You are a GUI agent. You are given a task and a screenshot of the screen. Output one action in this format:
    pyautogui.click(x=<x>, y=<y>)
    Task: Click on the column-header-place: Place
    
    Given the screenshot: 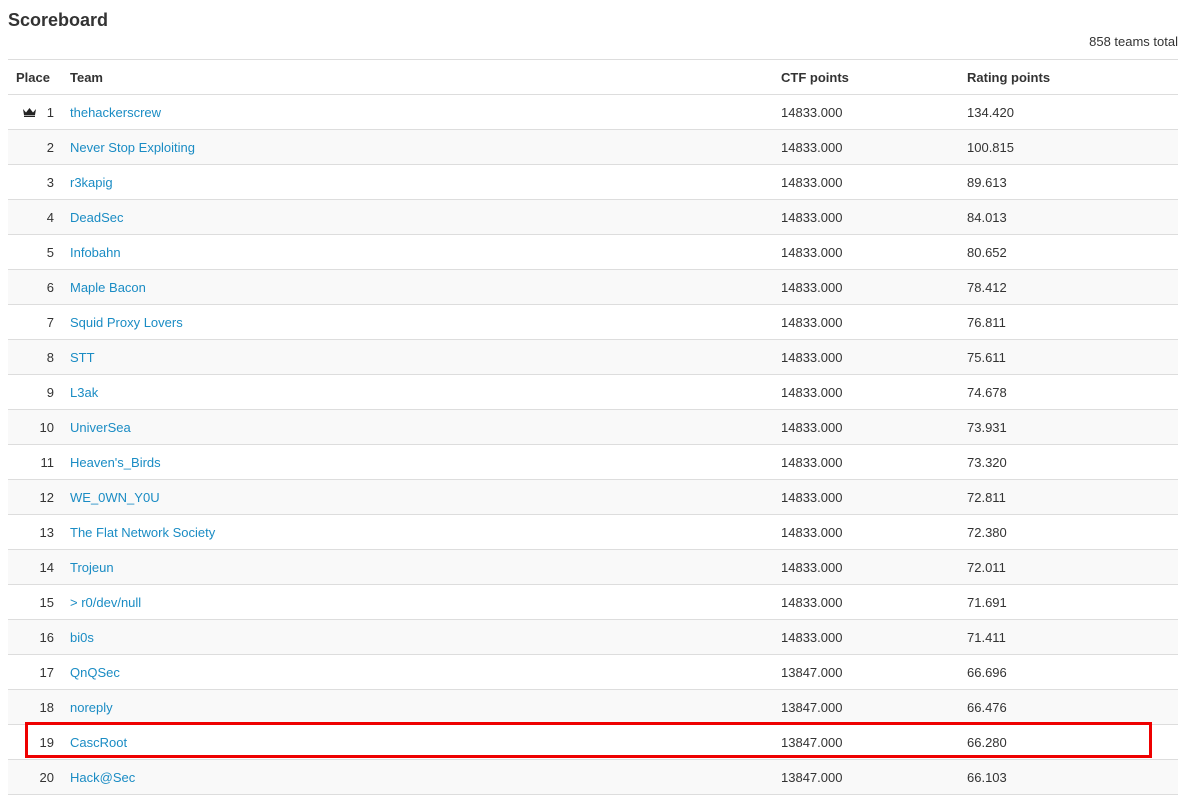 What is the action you would take?
    pyautogui.click(x=35, y=77)
    